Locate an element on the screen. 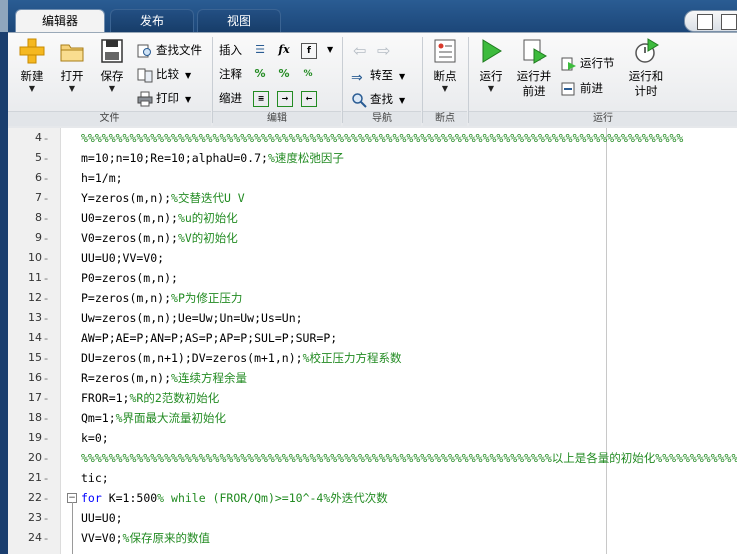  print-button: 打印 ▼ is located at coordinates (164, 98).